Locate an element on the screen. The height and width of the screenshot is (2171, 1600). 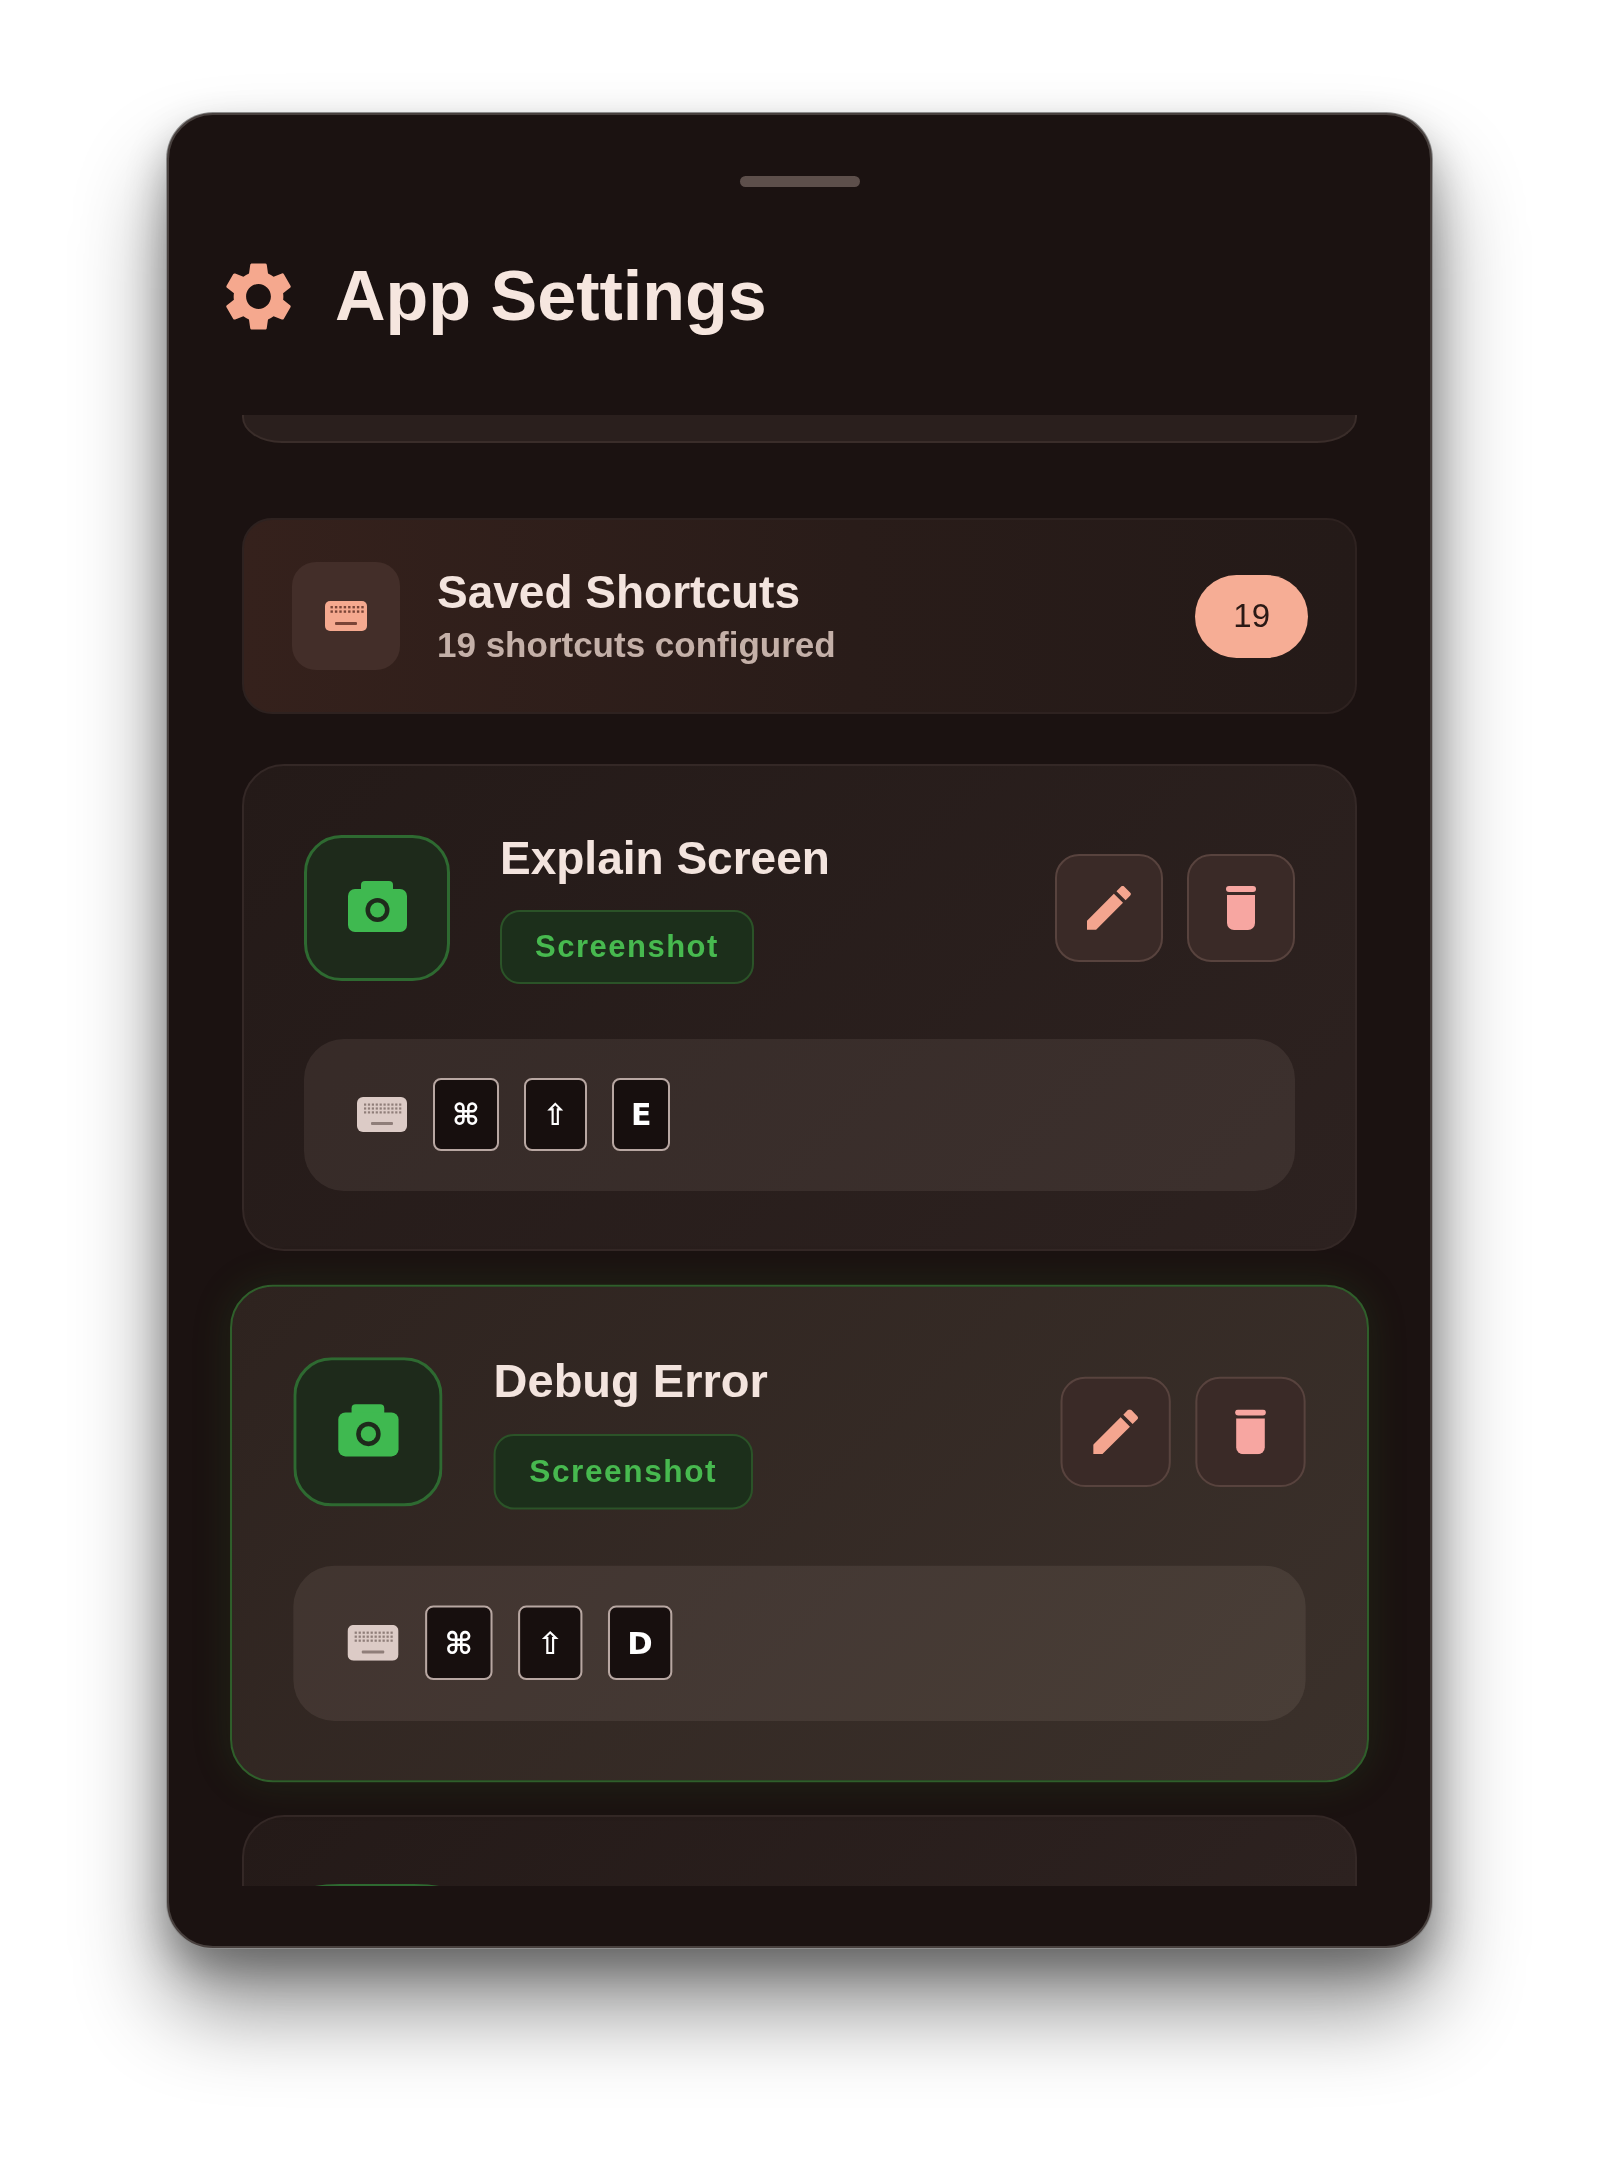
shortcut-title: Explain Screen is located at coordinates (665, 858).